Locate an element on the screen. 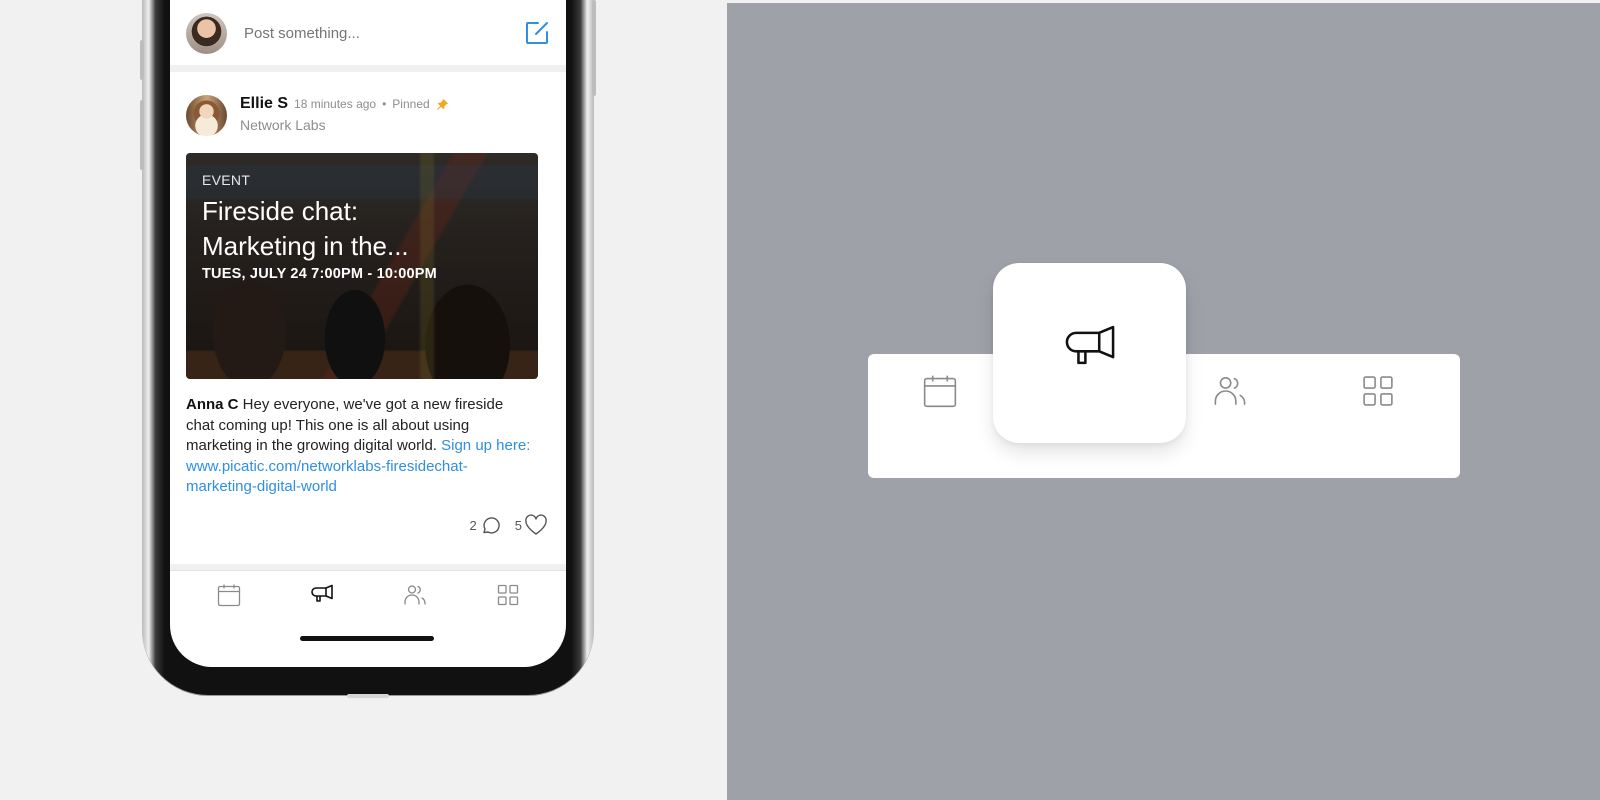 This screenshot has width=1600, height=800. tab-people is located at coordinates (415, 595).